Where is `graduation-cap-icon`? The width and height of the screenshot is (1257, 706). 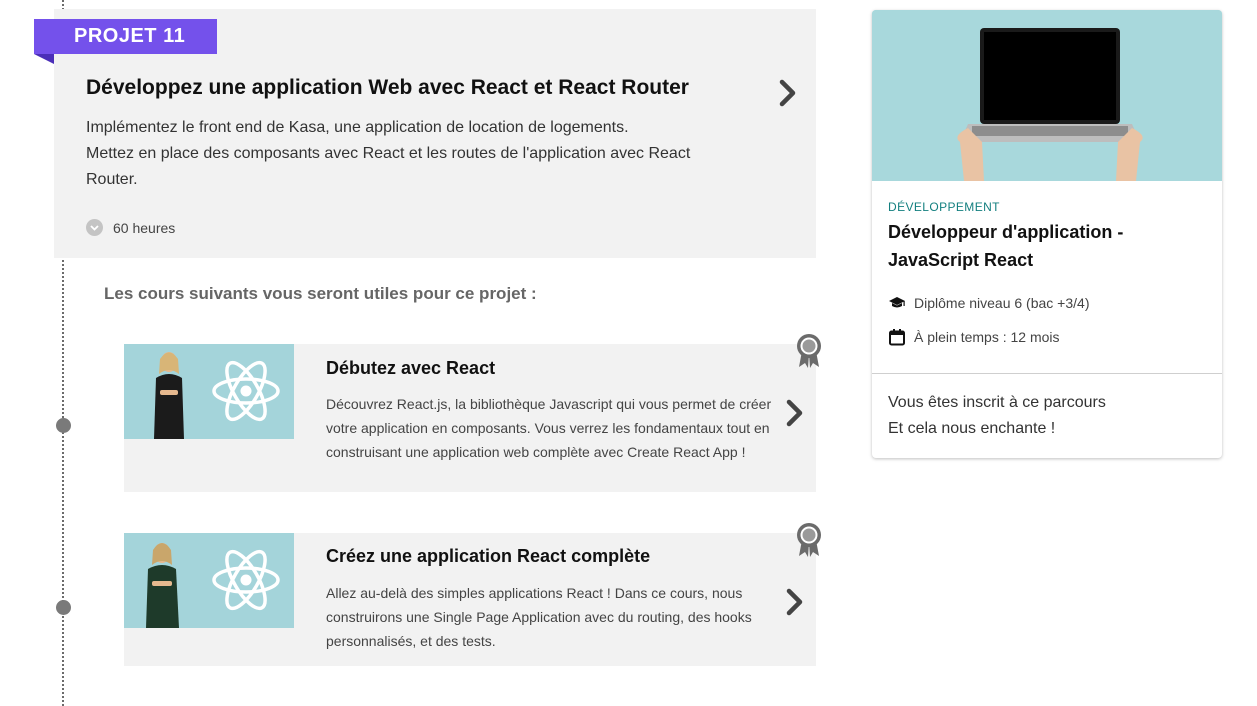 graduation-cap-icon is located at coordinates (897, 302).